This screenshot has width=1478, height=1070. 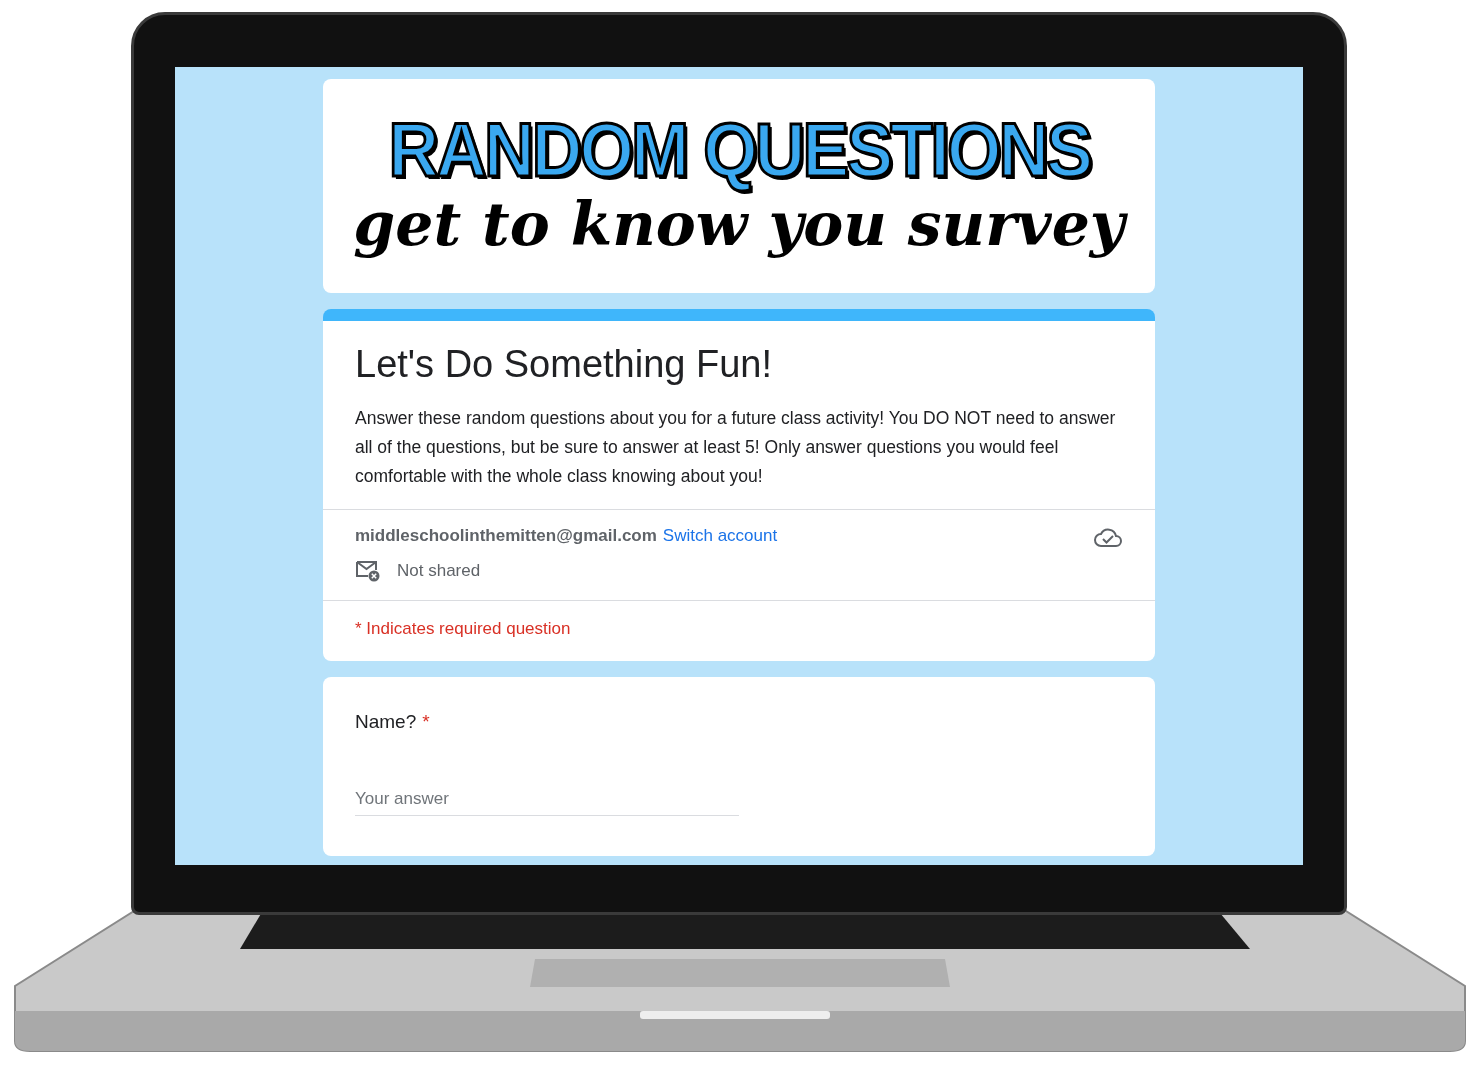 I want to click on cloud-check-icon, so click(x=1108, y=537).